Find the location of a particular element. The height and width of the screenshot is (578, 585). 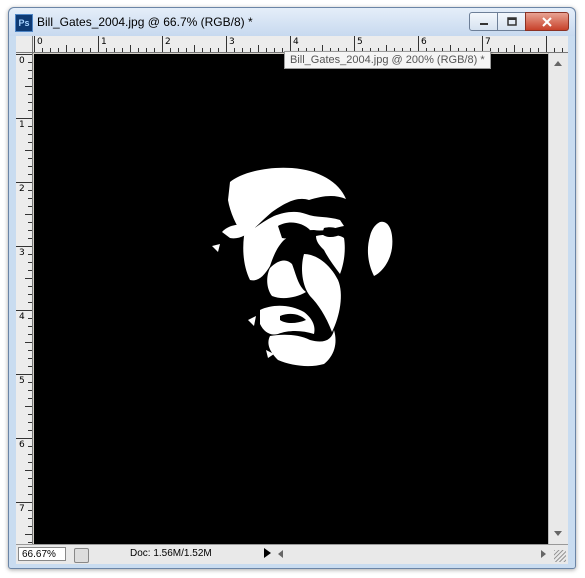

scroll-right-icon is located at coordinates (543, 554).